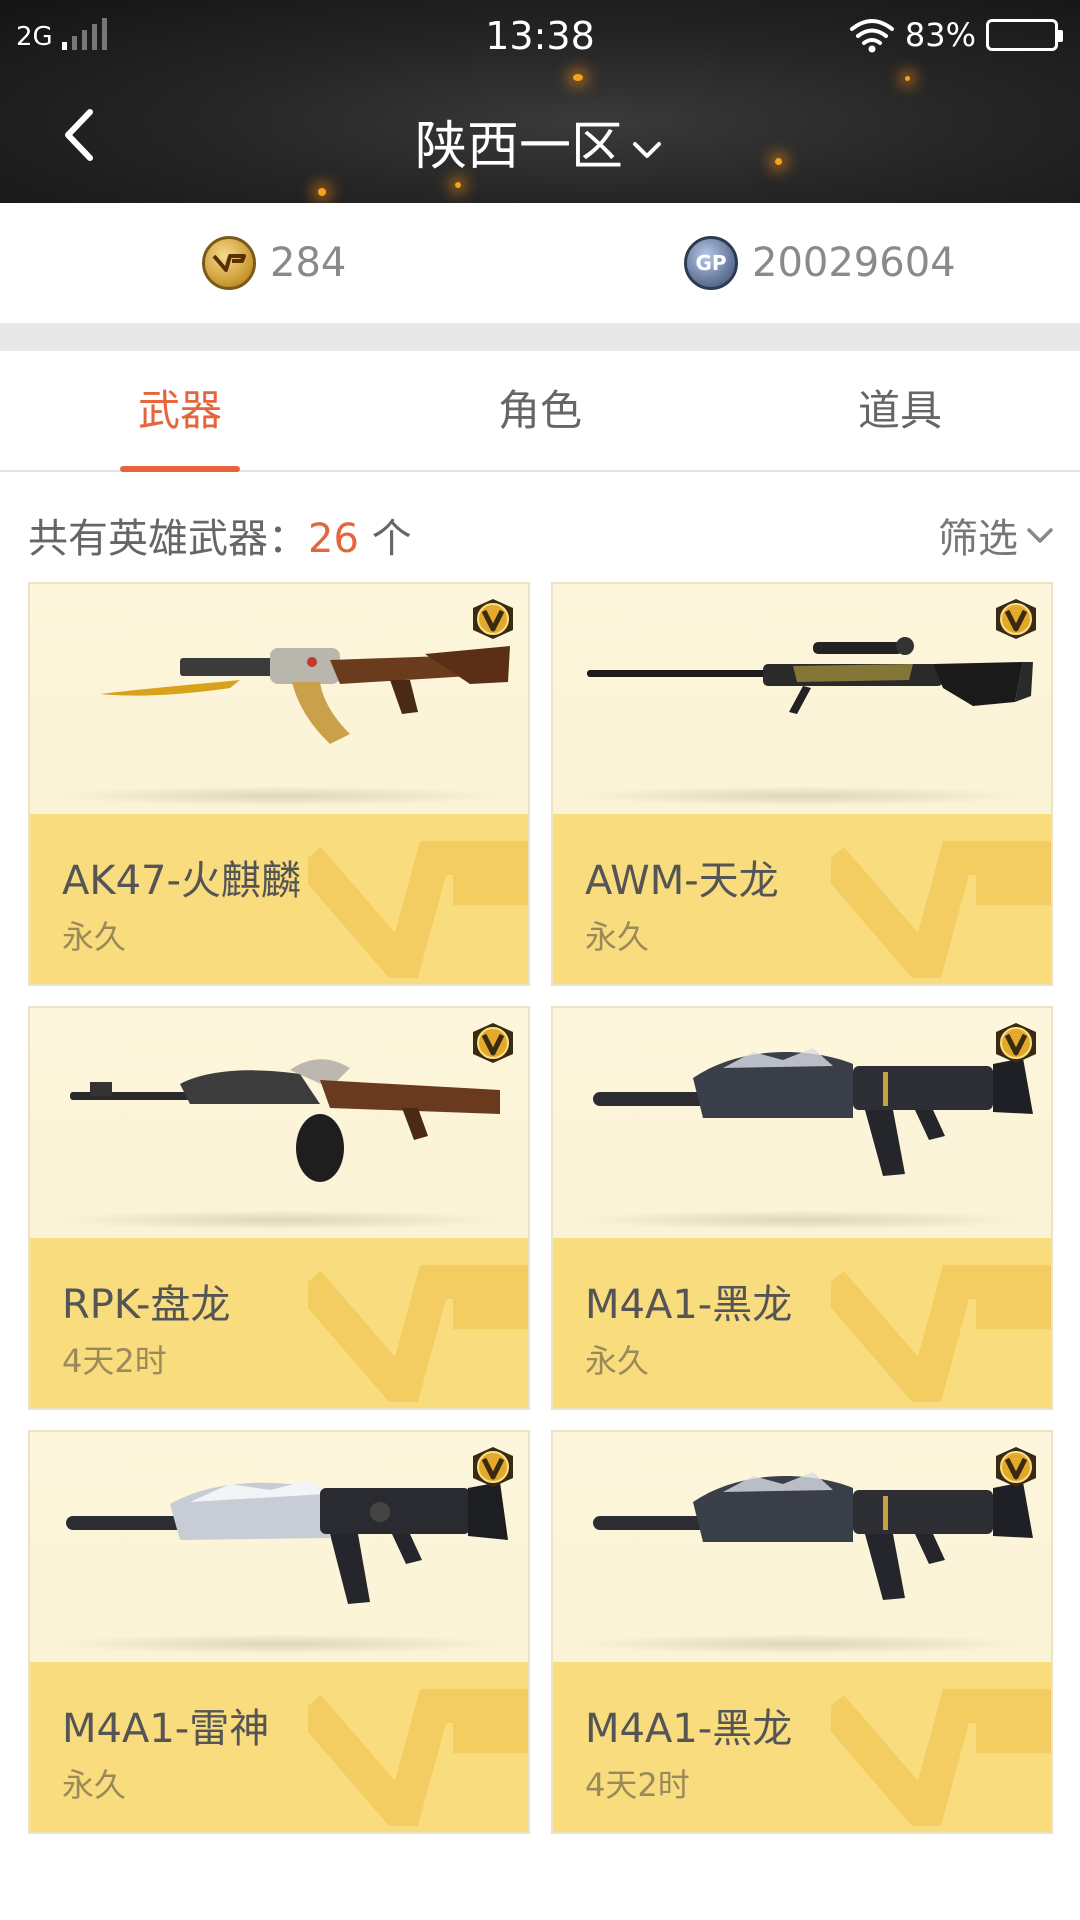  What do you see at coordinates (166, 1729) in the screenshot?
I see `weapon-name: M4A1-雷神` at bounding box center [166, 1729].